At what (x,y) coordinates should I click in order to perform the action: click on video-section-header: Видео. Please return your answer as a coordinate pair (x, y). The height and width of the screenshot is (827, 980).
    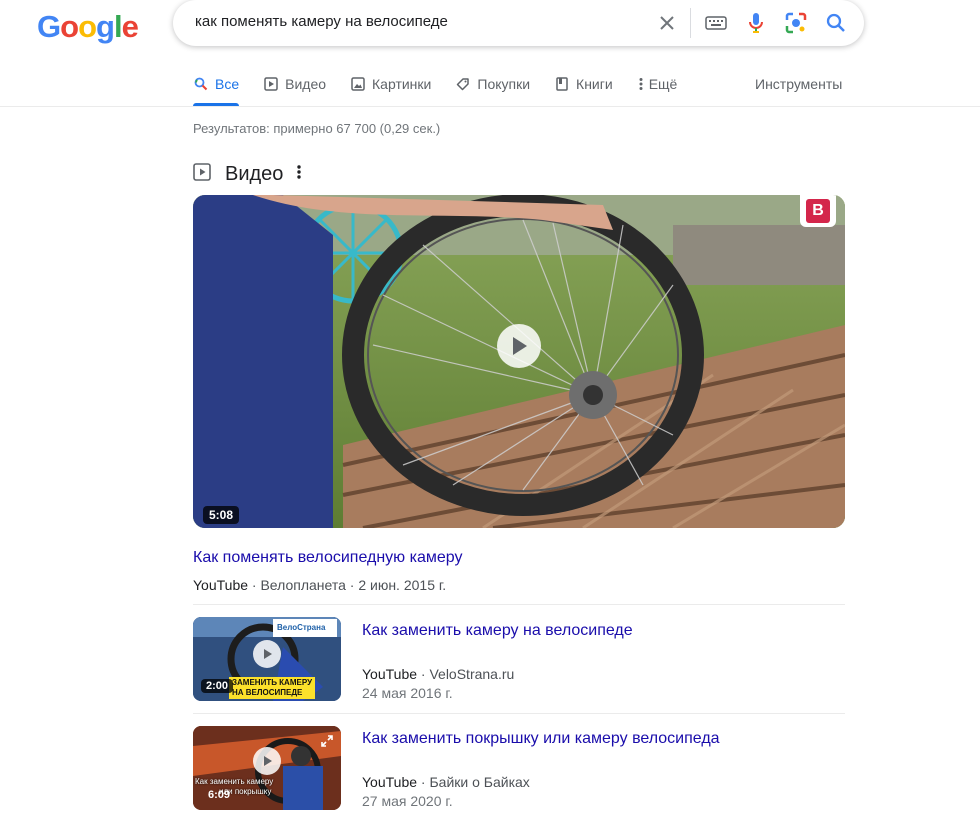
    Looking at the image, I should click on (247, 174).